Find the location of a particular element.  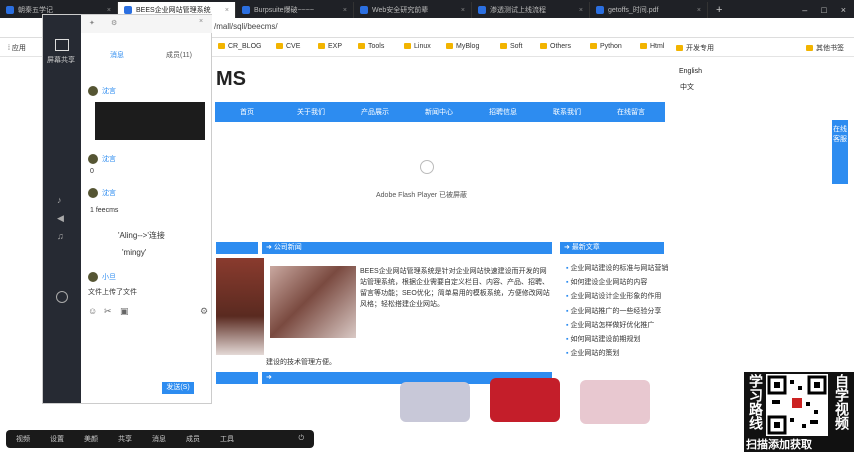

speaker-icon: ◀ is located at coordinates (60, 218).